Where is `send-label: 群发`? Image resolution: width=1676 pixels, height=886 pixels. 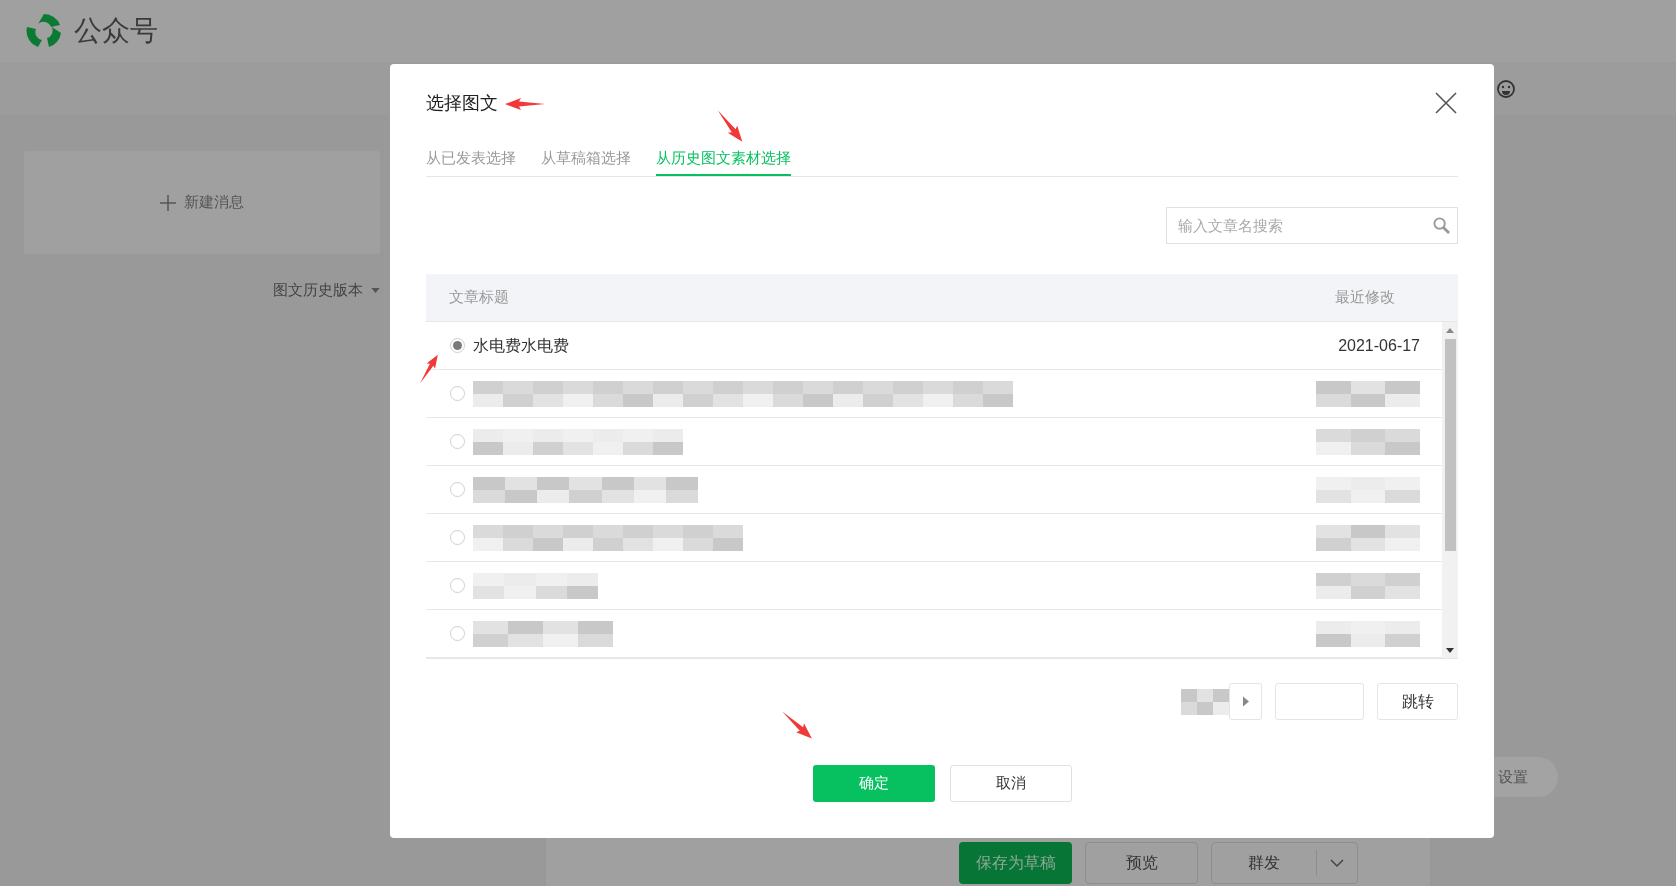
send-label: 群发 is located at coordinates (1264, 863).